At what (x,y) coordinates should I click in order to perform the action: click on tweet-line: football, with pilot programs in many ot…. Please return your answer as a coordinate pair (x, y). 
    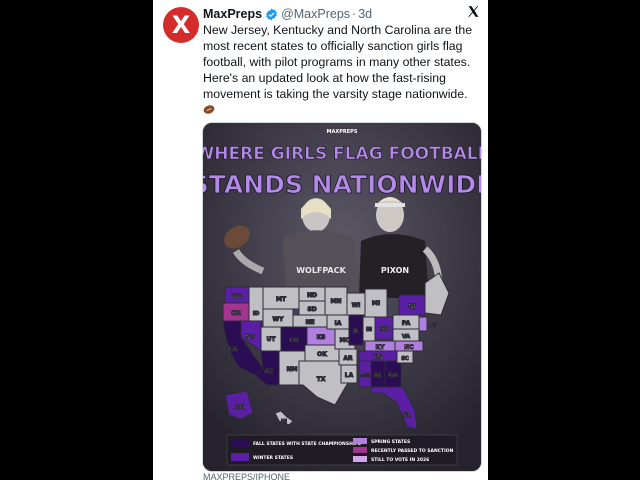
    Looking at the image, I should click on (337, 62).